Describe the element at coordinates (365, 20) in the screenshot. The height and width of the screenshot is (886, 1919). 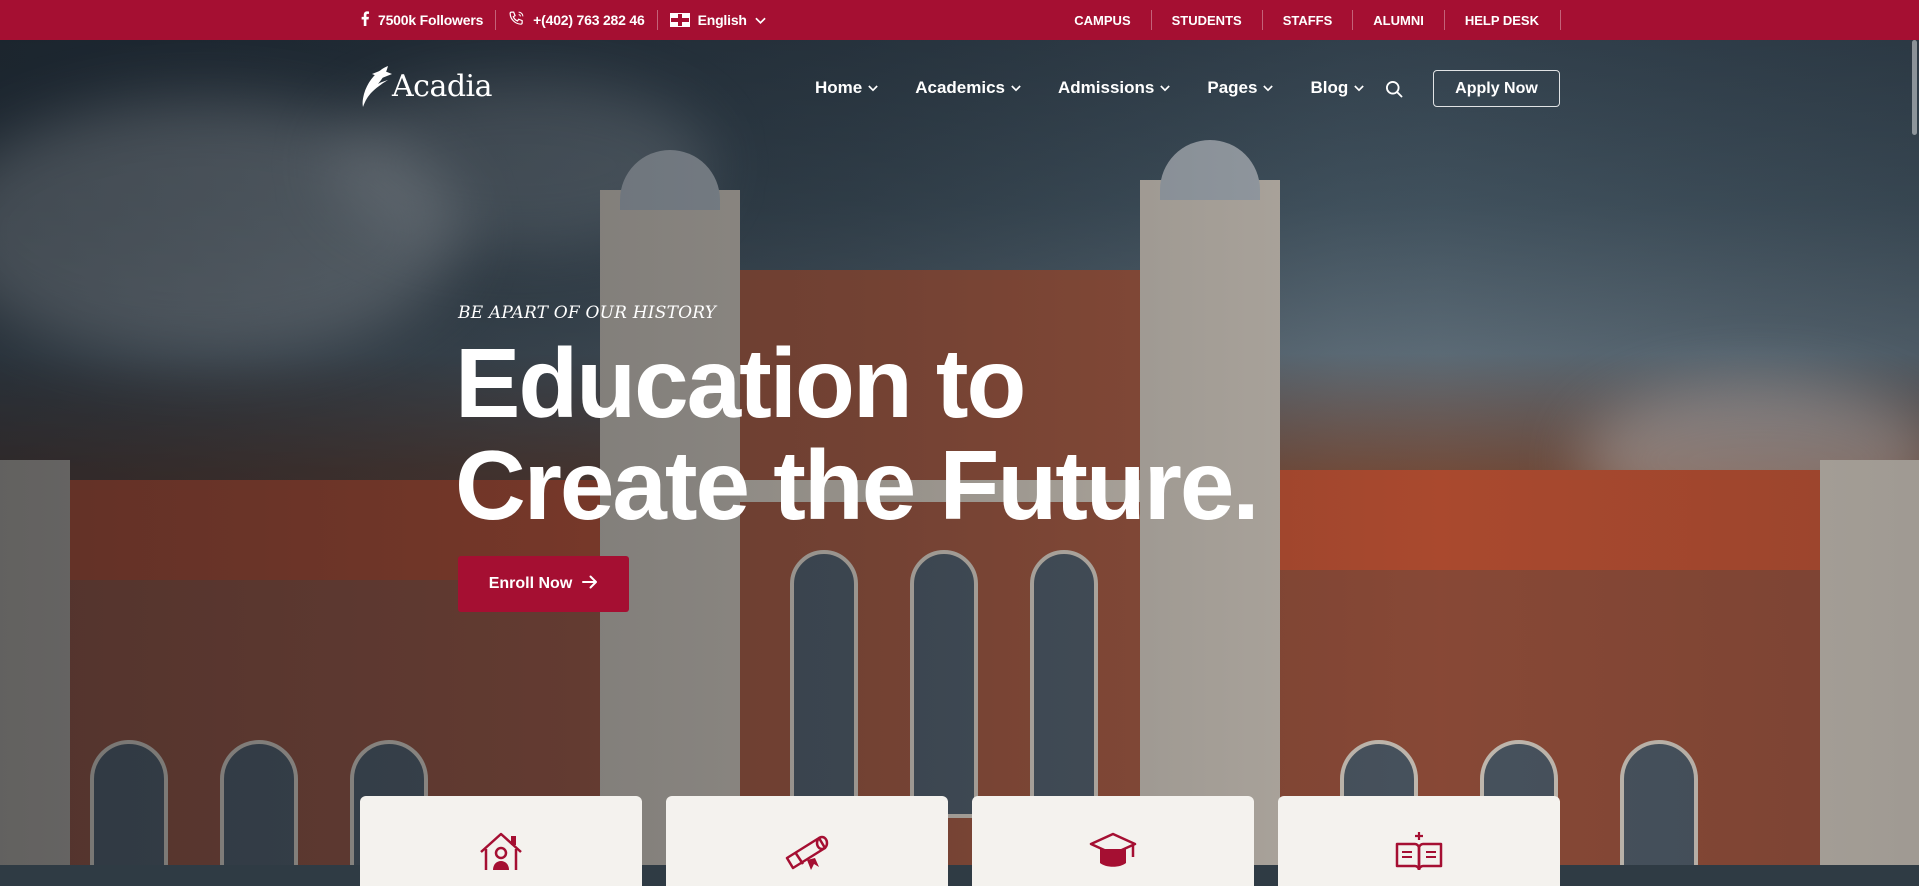
I see `facebook-icon` at that location.